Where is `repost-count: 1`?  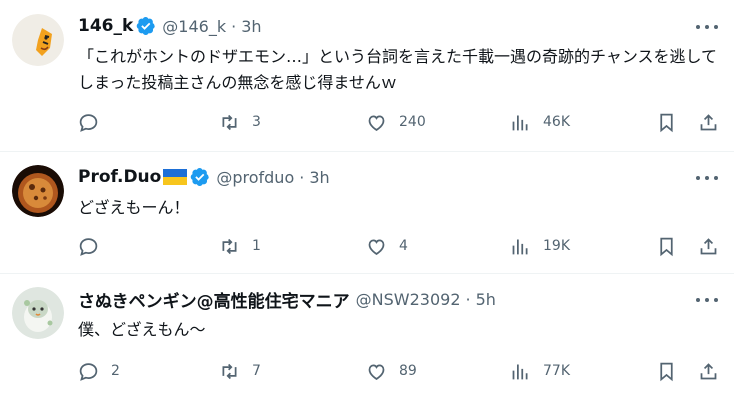
repost-count: 1 is located at coordinates (256, 246).